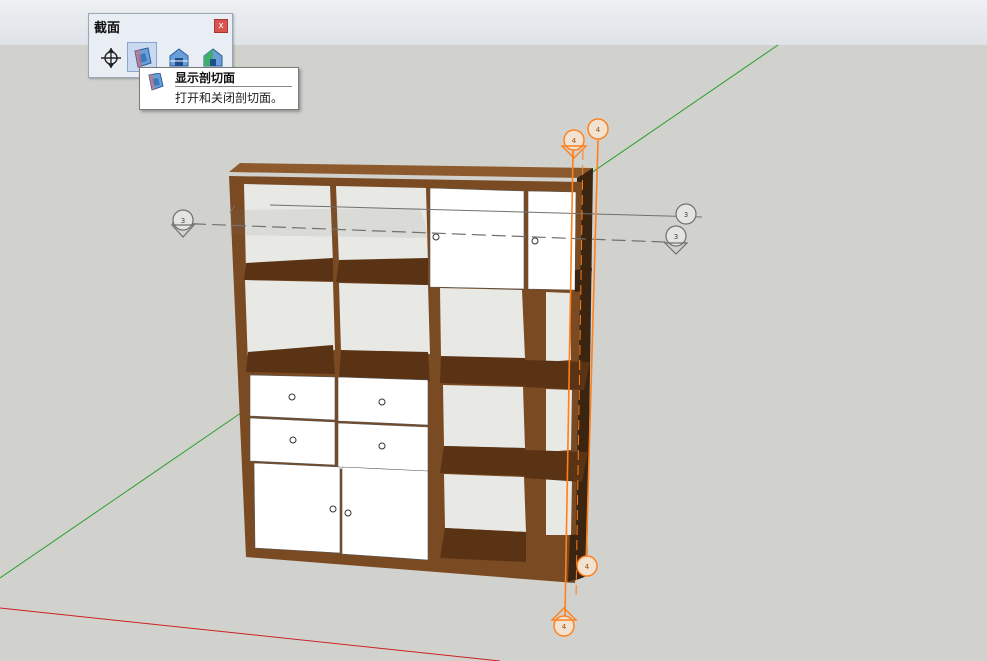 The width and height of the screenshot is (987, 661). Describe the element at coordinates (250, 634) in the screenshot. I see `red-axis-line` at that location.